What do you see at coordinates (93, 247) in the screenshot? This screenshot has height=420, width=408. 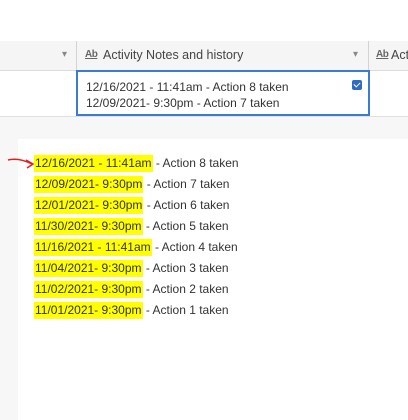 I see `highlighted-date: 11/16/2021 - 11:41am` at bounding box center [93, 247].